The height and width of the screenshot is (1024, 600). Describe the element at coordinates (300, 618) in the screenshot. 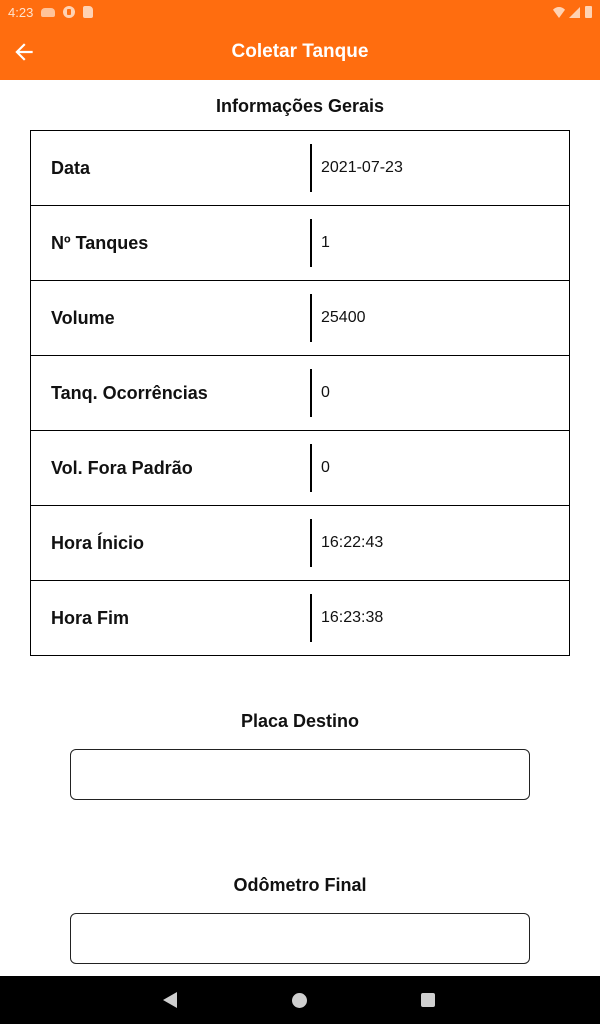

I see `info-row-hora-fim: Hora Fim 16:23:38` at that location.